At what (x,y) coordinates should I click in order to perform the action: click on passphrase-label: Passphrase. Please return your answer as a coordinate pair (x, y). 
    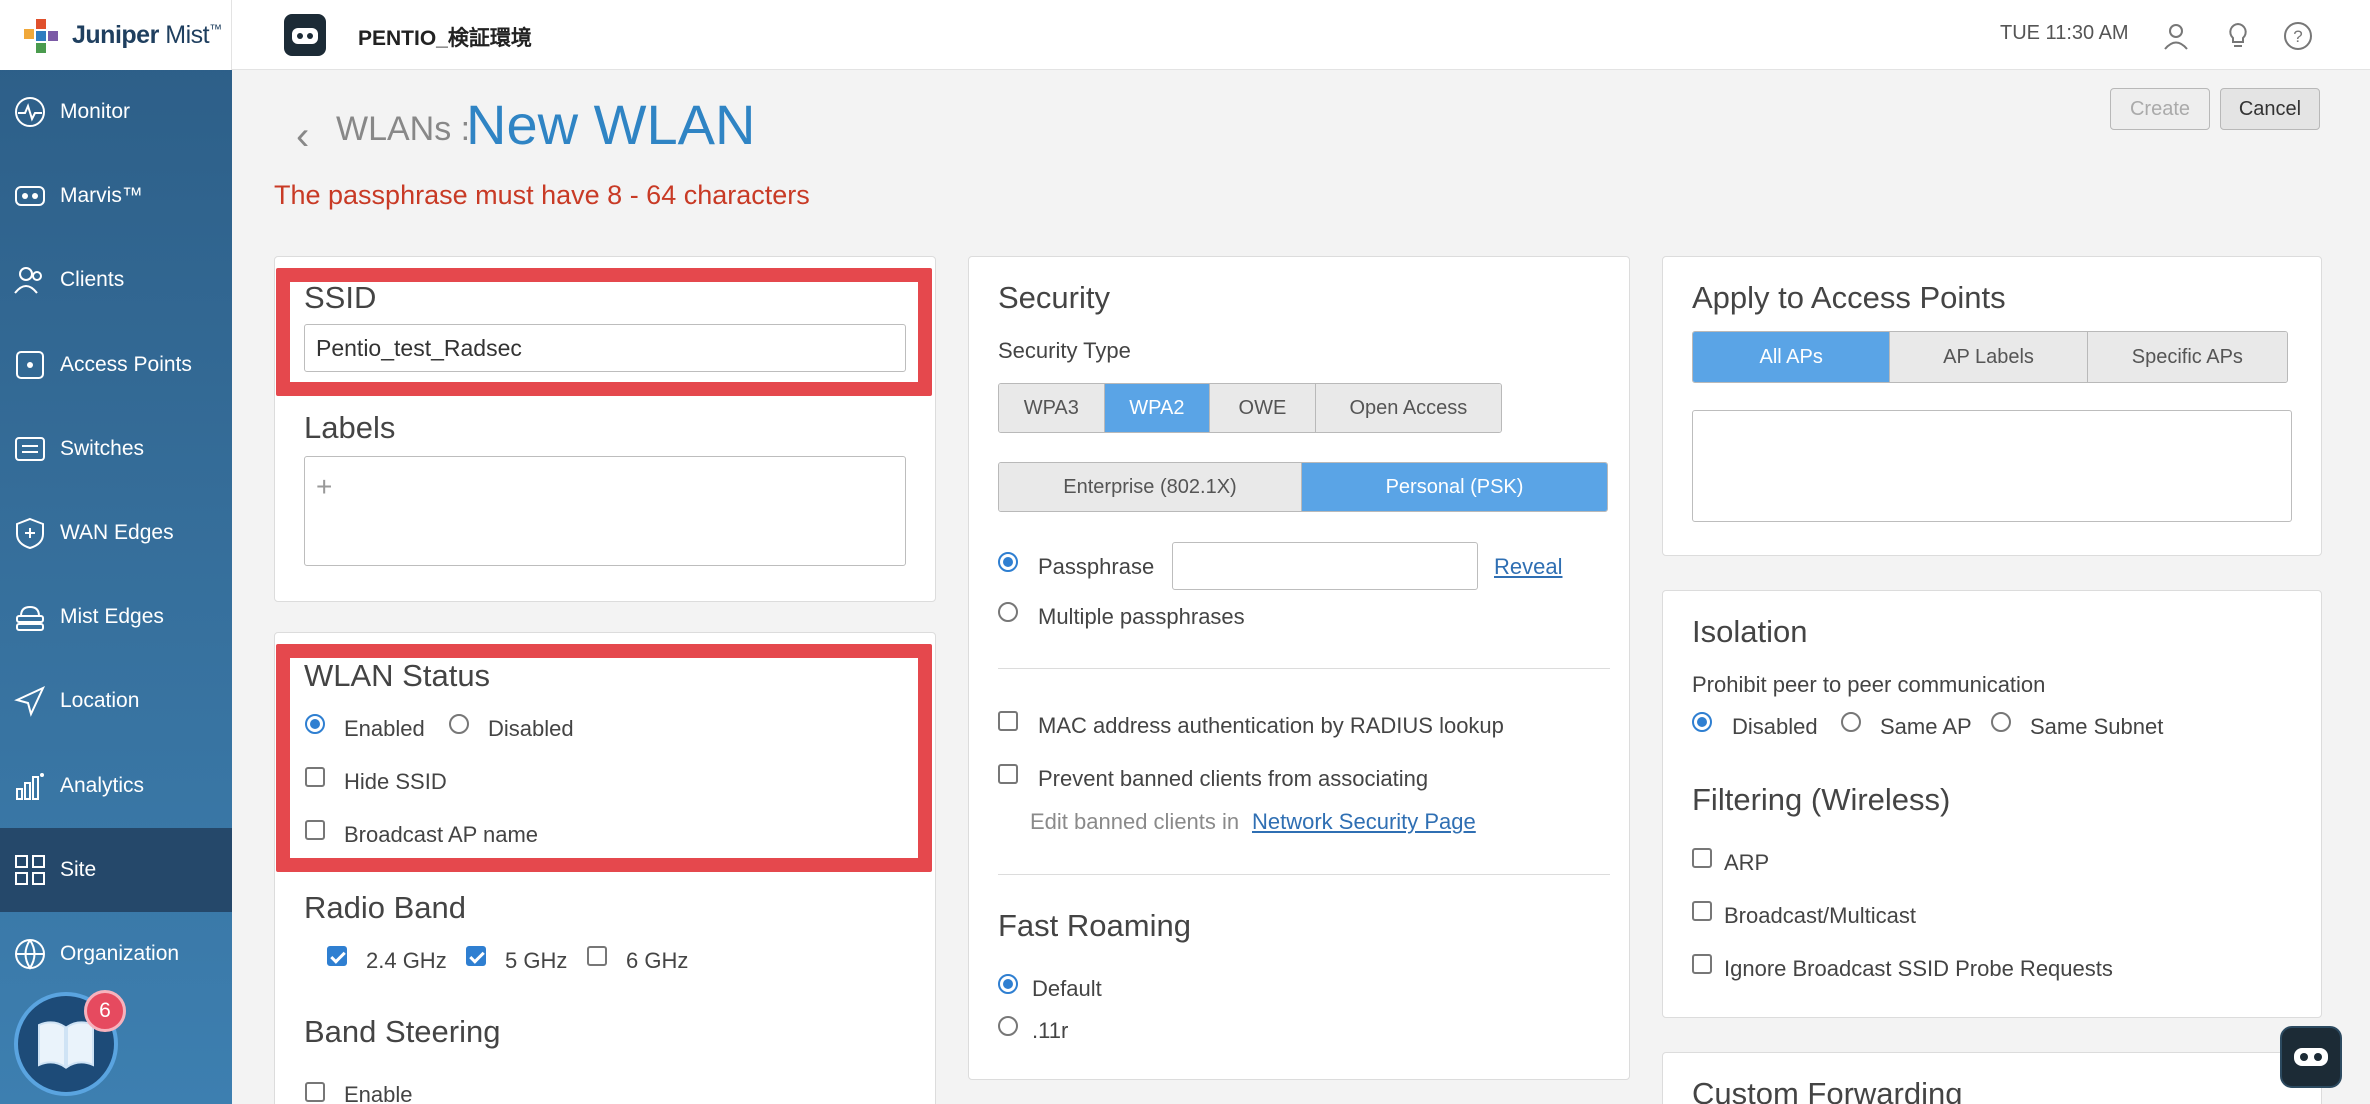
    Looking at the image, I should click on (1096, 566).